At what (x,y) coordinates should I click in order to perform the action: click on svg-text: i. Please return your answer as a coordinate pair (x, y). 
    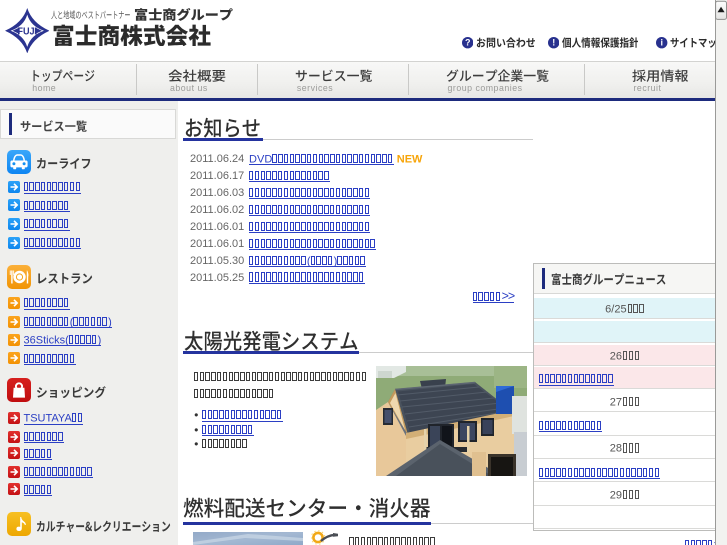
    Looking at the image, I should click on (662, 43).